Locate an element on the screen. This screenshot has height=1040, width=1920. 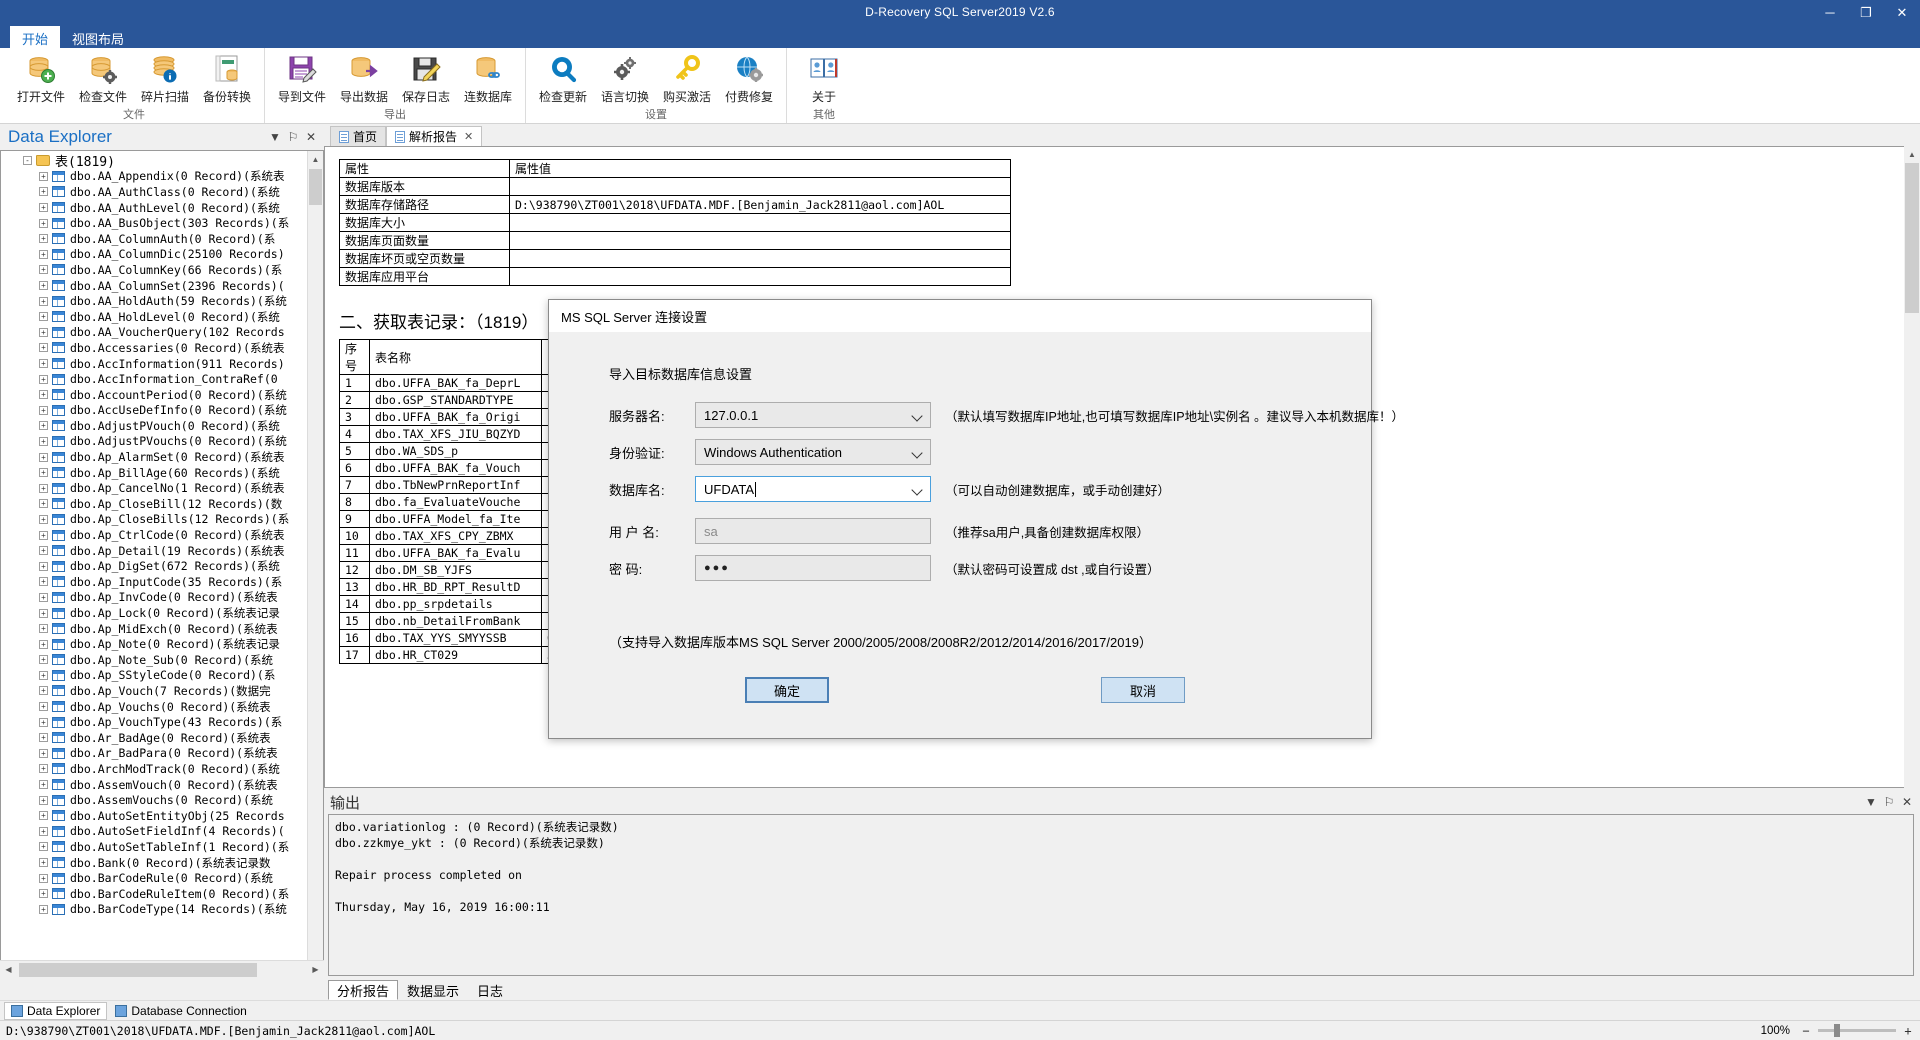
dialog-field-row: 密 码: ●●● （默认密码可设置成 dst ,或自行设置） is located at coordinates (884, 568).